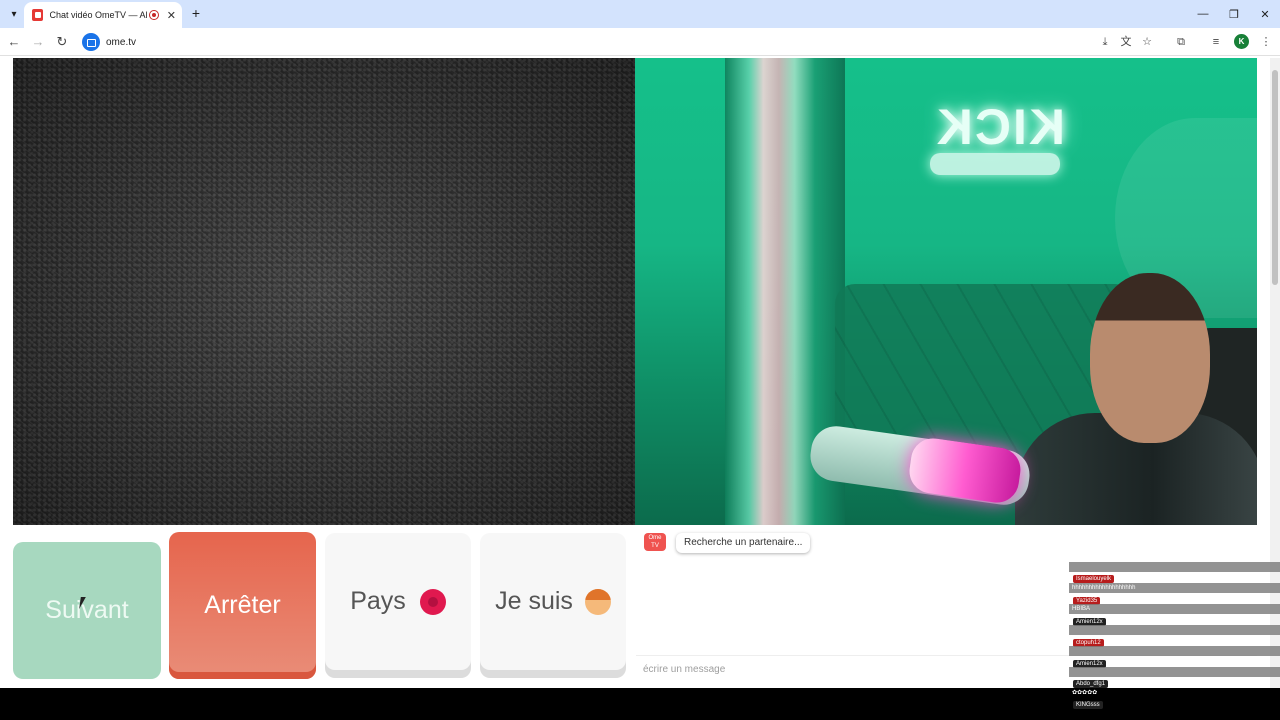  I want to click on country-button: Pays, so click(398, 601).